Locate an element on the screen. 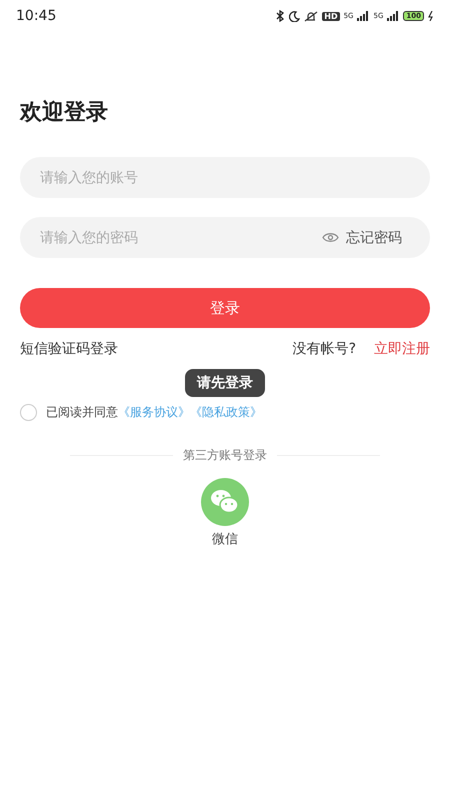  wechat-label: 微信 is located at coordinates (225, 539).